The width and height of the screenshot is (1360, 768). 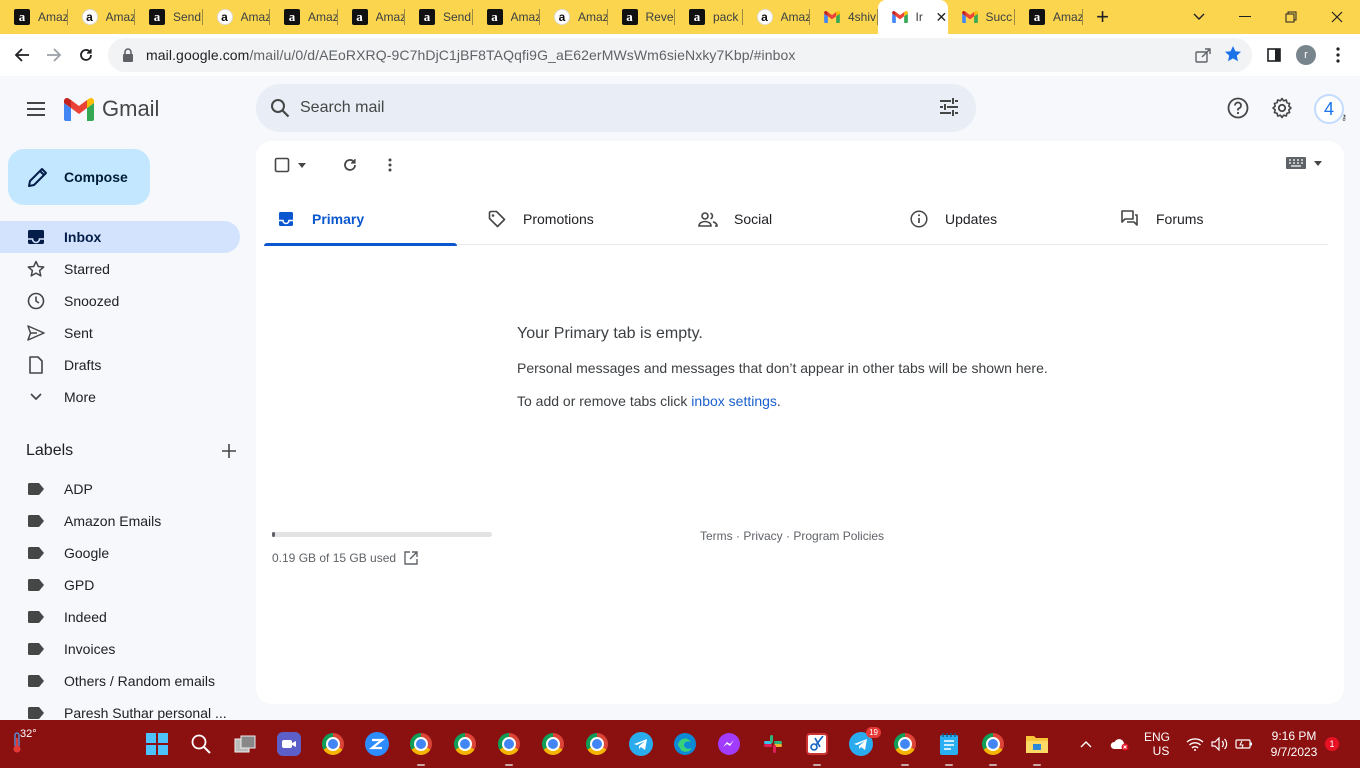 I want to click on notification-badge: 1, so click(x=1332, y=744).